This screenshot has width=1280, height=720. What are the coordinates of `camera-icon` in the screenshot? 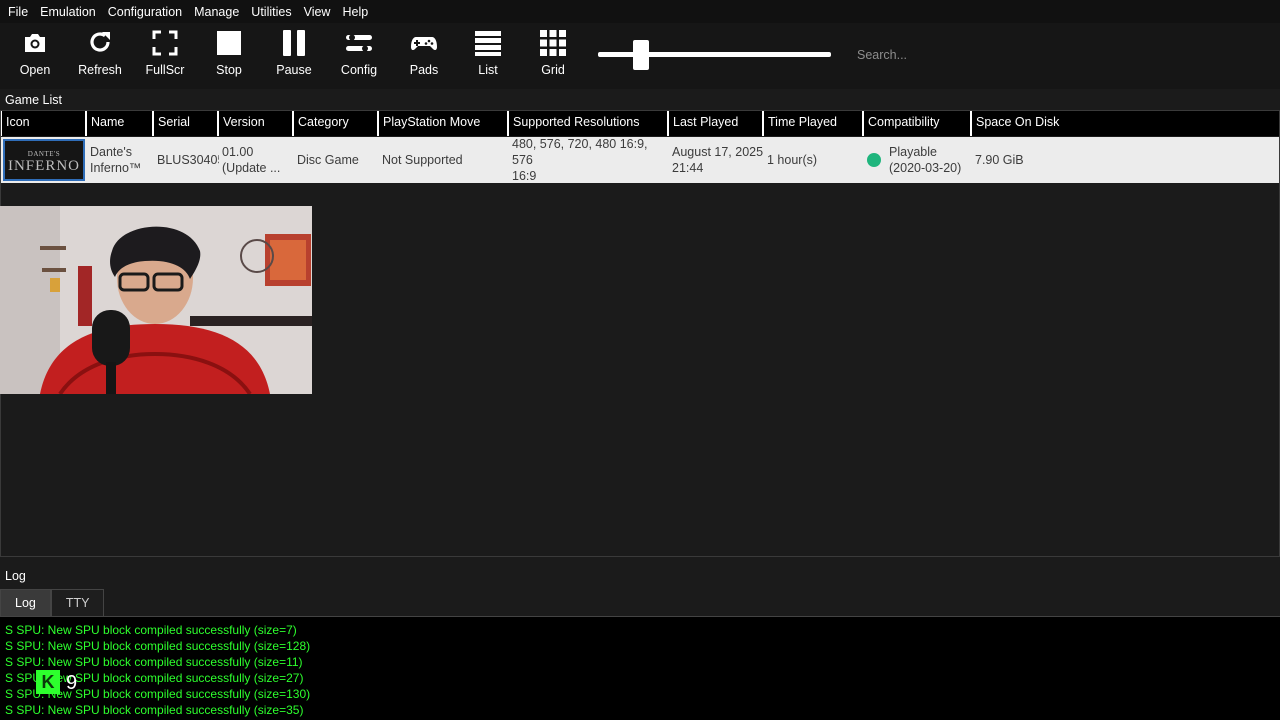 It's located at (35, 43).